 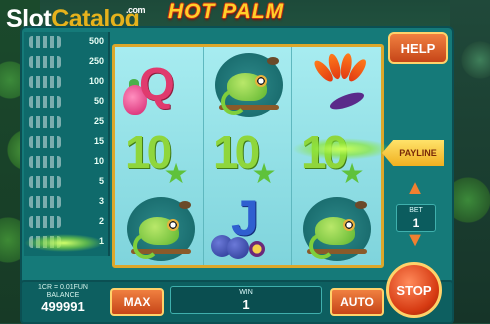 I want to click on paytable-row: 25, so click(x=67, y=123).